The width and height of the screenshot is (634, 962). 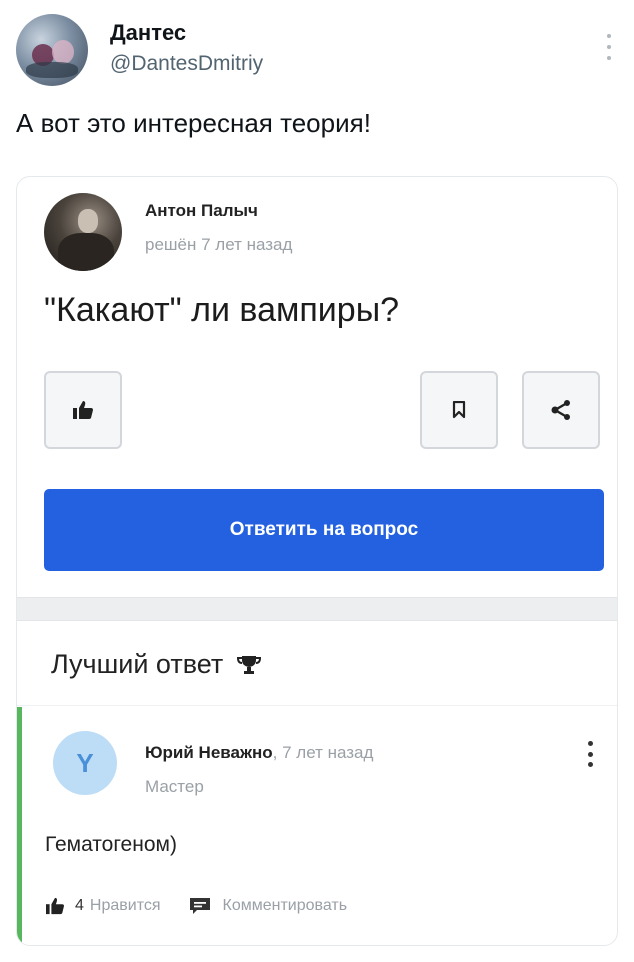 What do you see at coordinates (52, 50) in the screenshot?
I see `tweet-author-avatar` at bounding box center [52, 50].